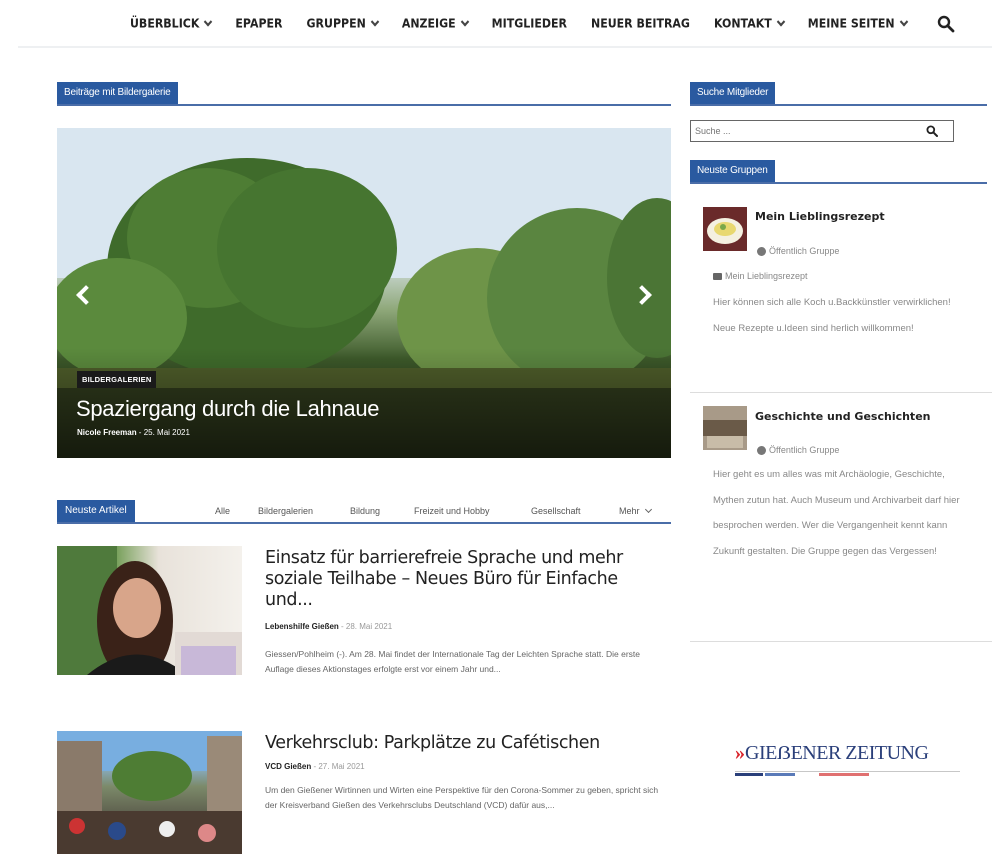 The width and height of the screenshot is (992, 854). I want to click on nav-label: MITGLIEDER, so click(529, 23).